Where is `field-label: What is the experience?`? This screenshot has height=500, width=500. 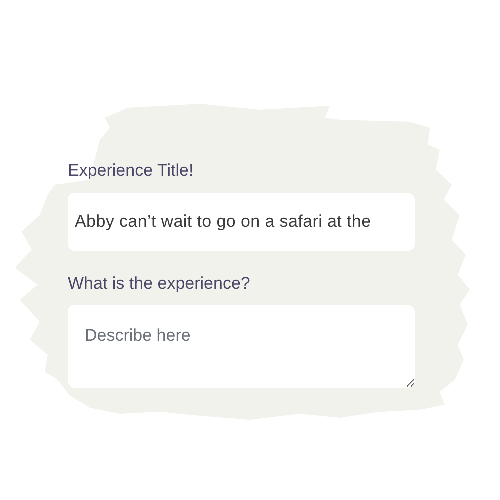 field-label: What is the experience? is located at coordinates (160, 283).